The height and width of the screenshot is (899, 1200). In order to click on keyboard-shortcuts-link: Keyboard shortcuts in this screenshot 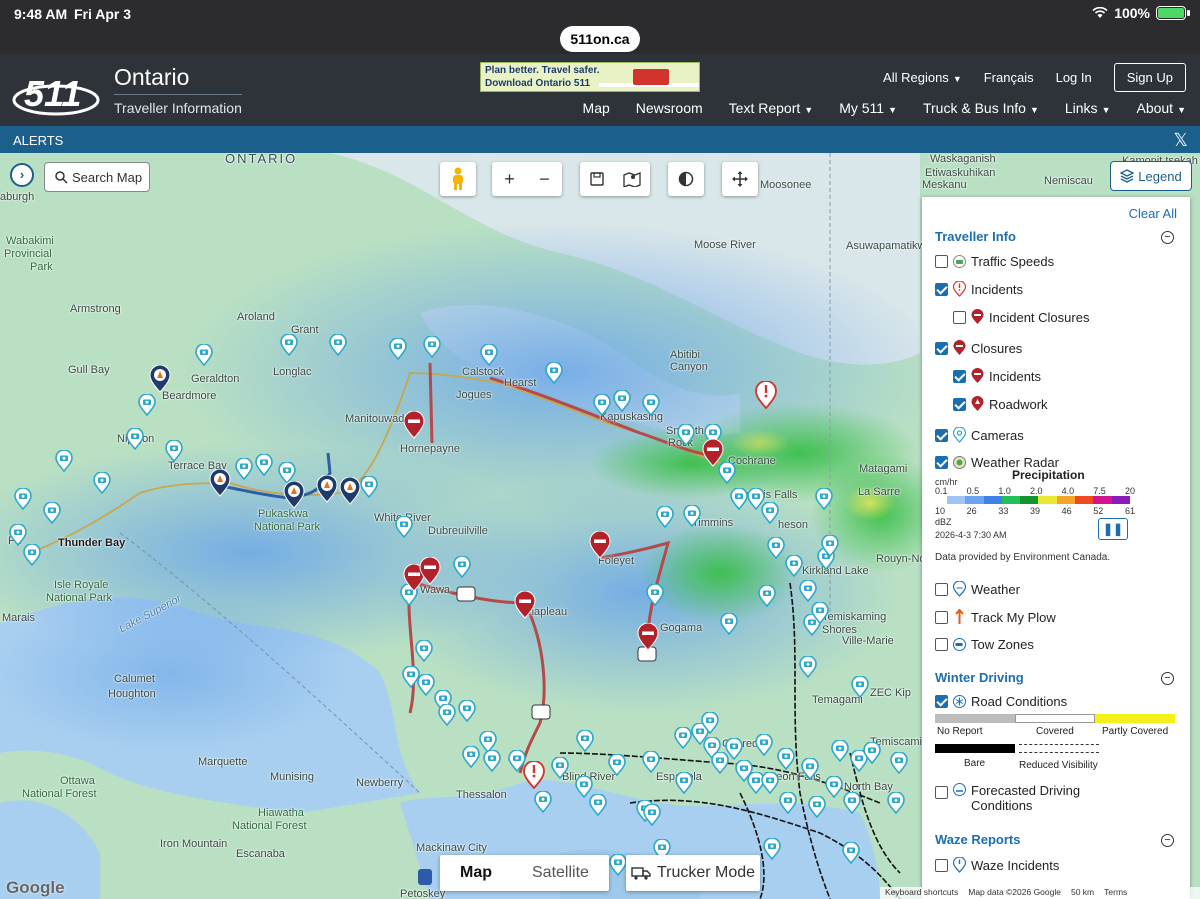, I will do `click(921, 893)`.